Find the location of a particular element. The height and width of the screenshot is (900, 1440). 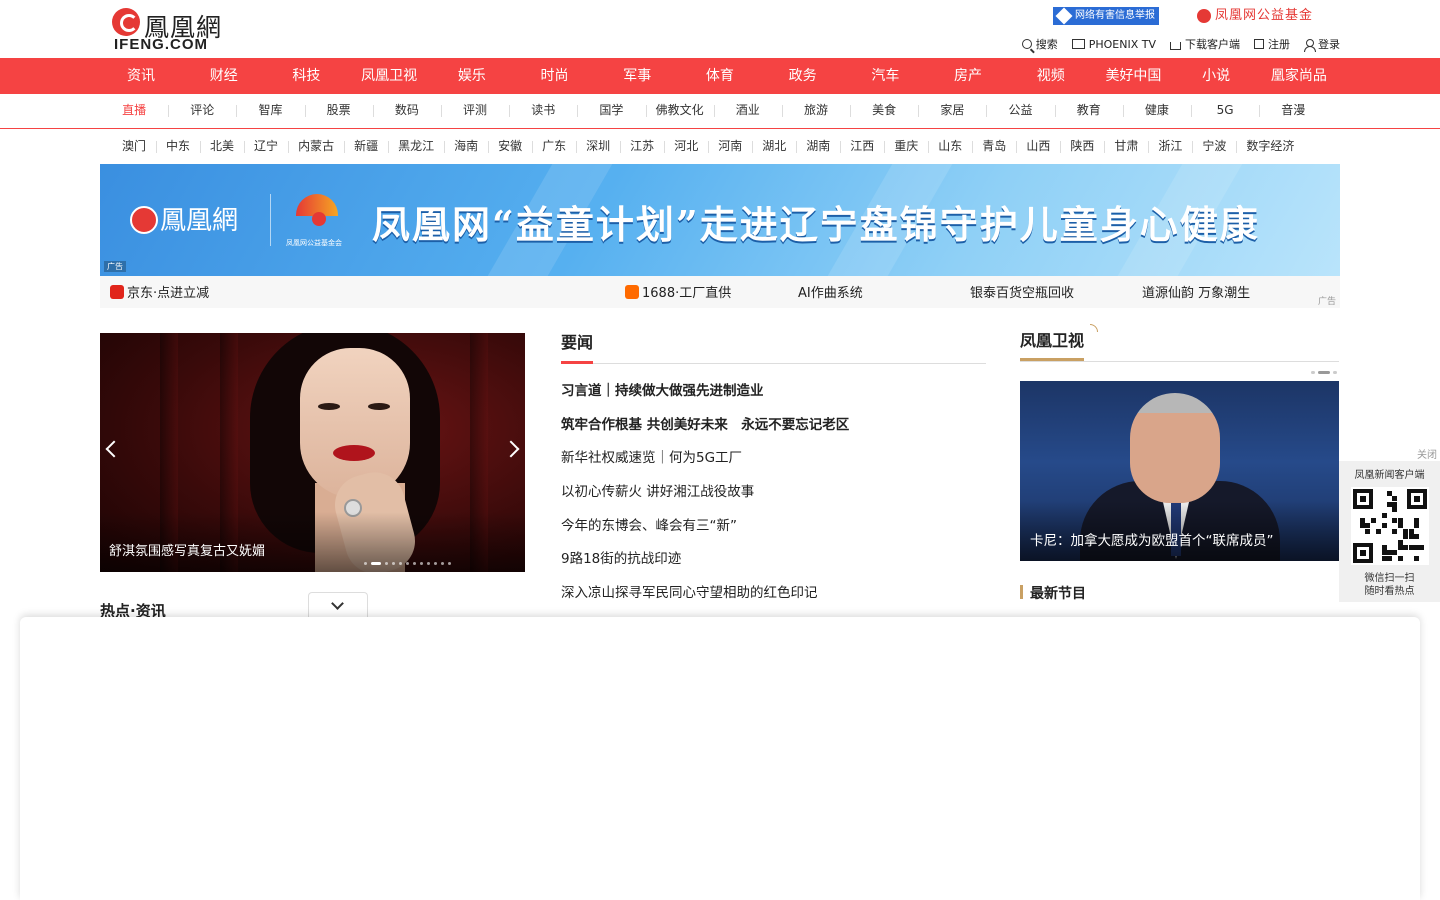

region-link: 青岛 is located at coordinates (994, 146).